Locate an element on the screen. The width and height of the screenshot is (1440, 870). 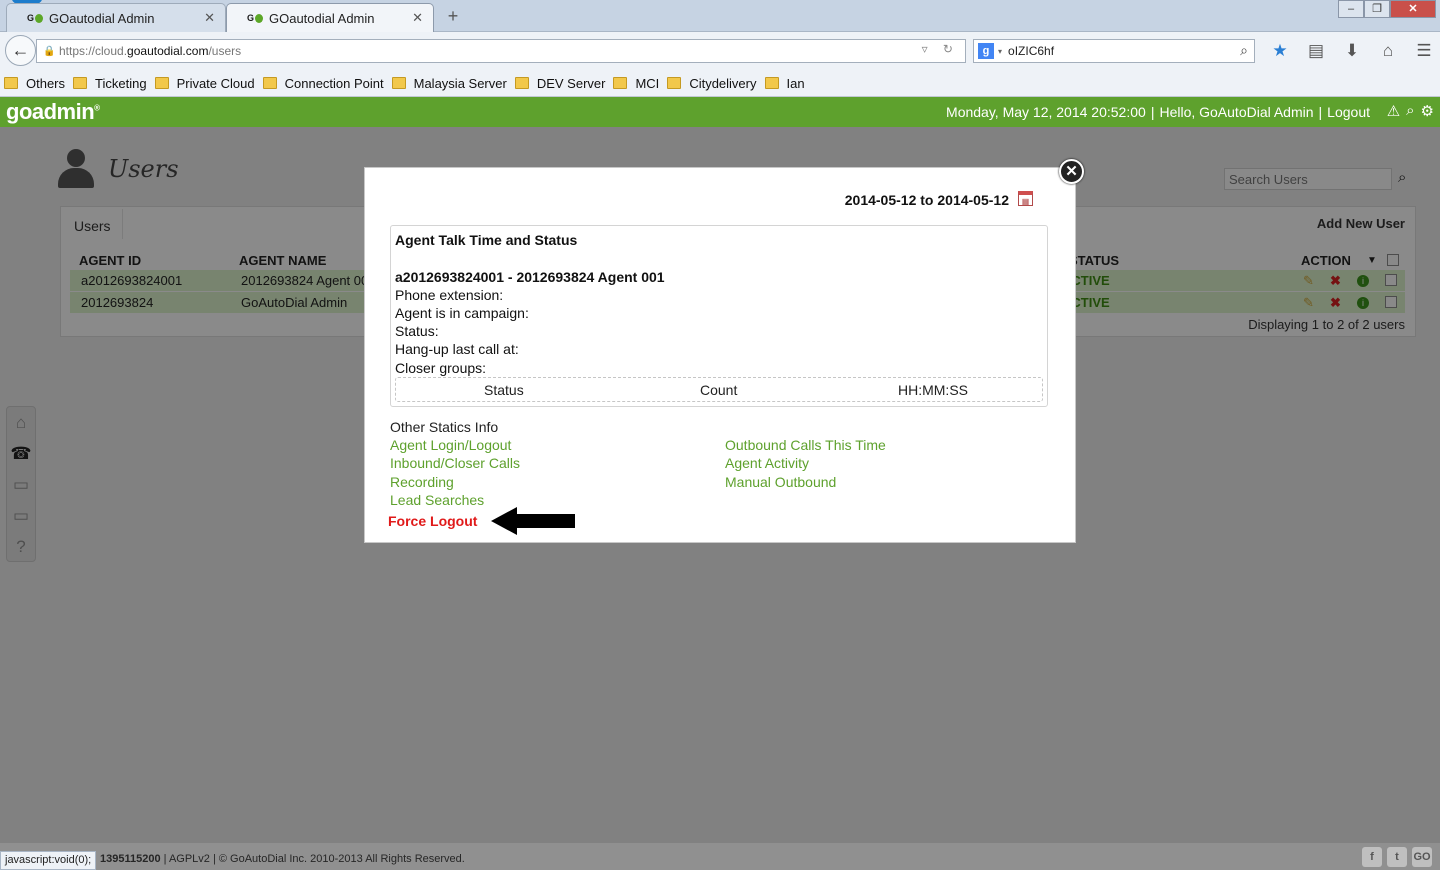
lock-icon: 🔒 is located at coordinates (49, 51).